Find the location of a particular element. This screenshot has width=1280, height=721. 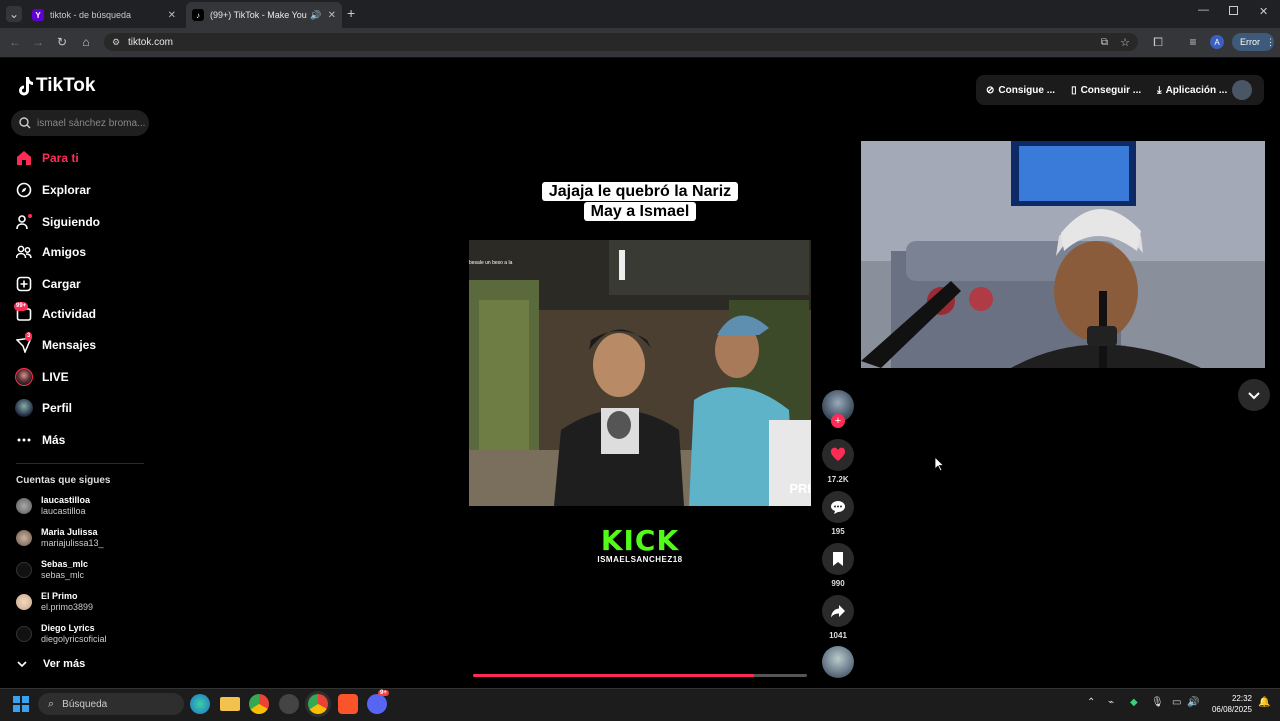

bookmark-icon is located at coordinates (838, 559).